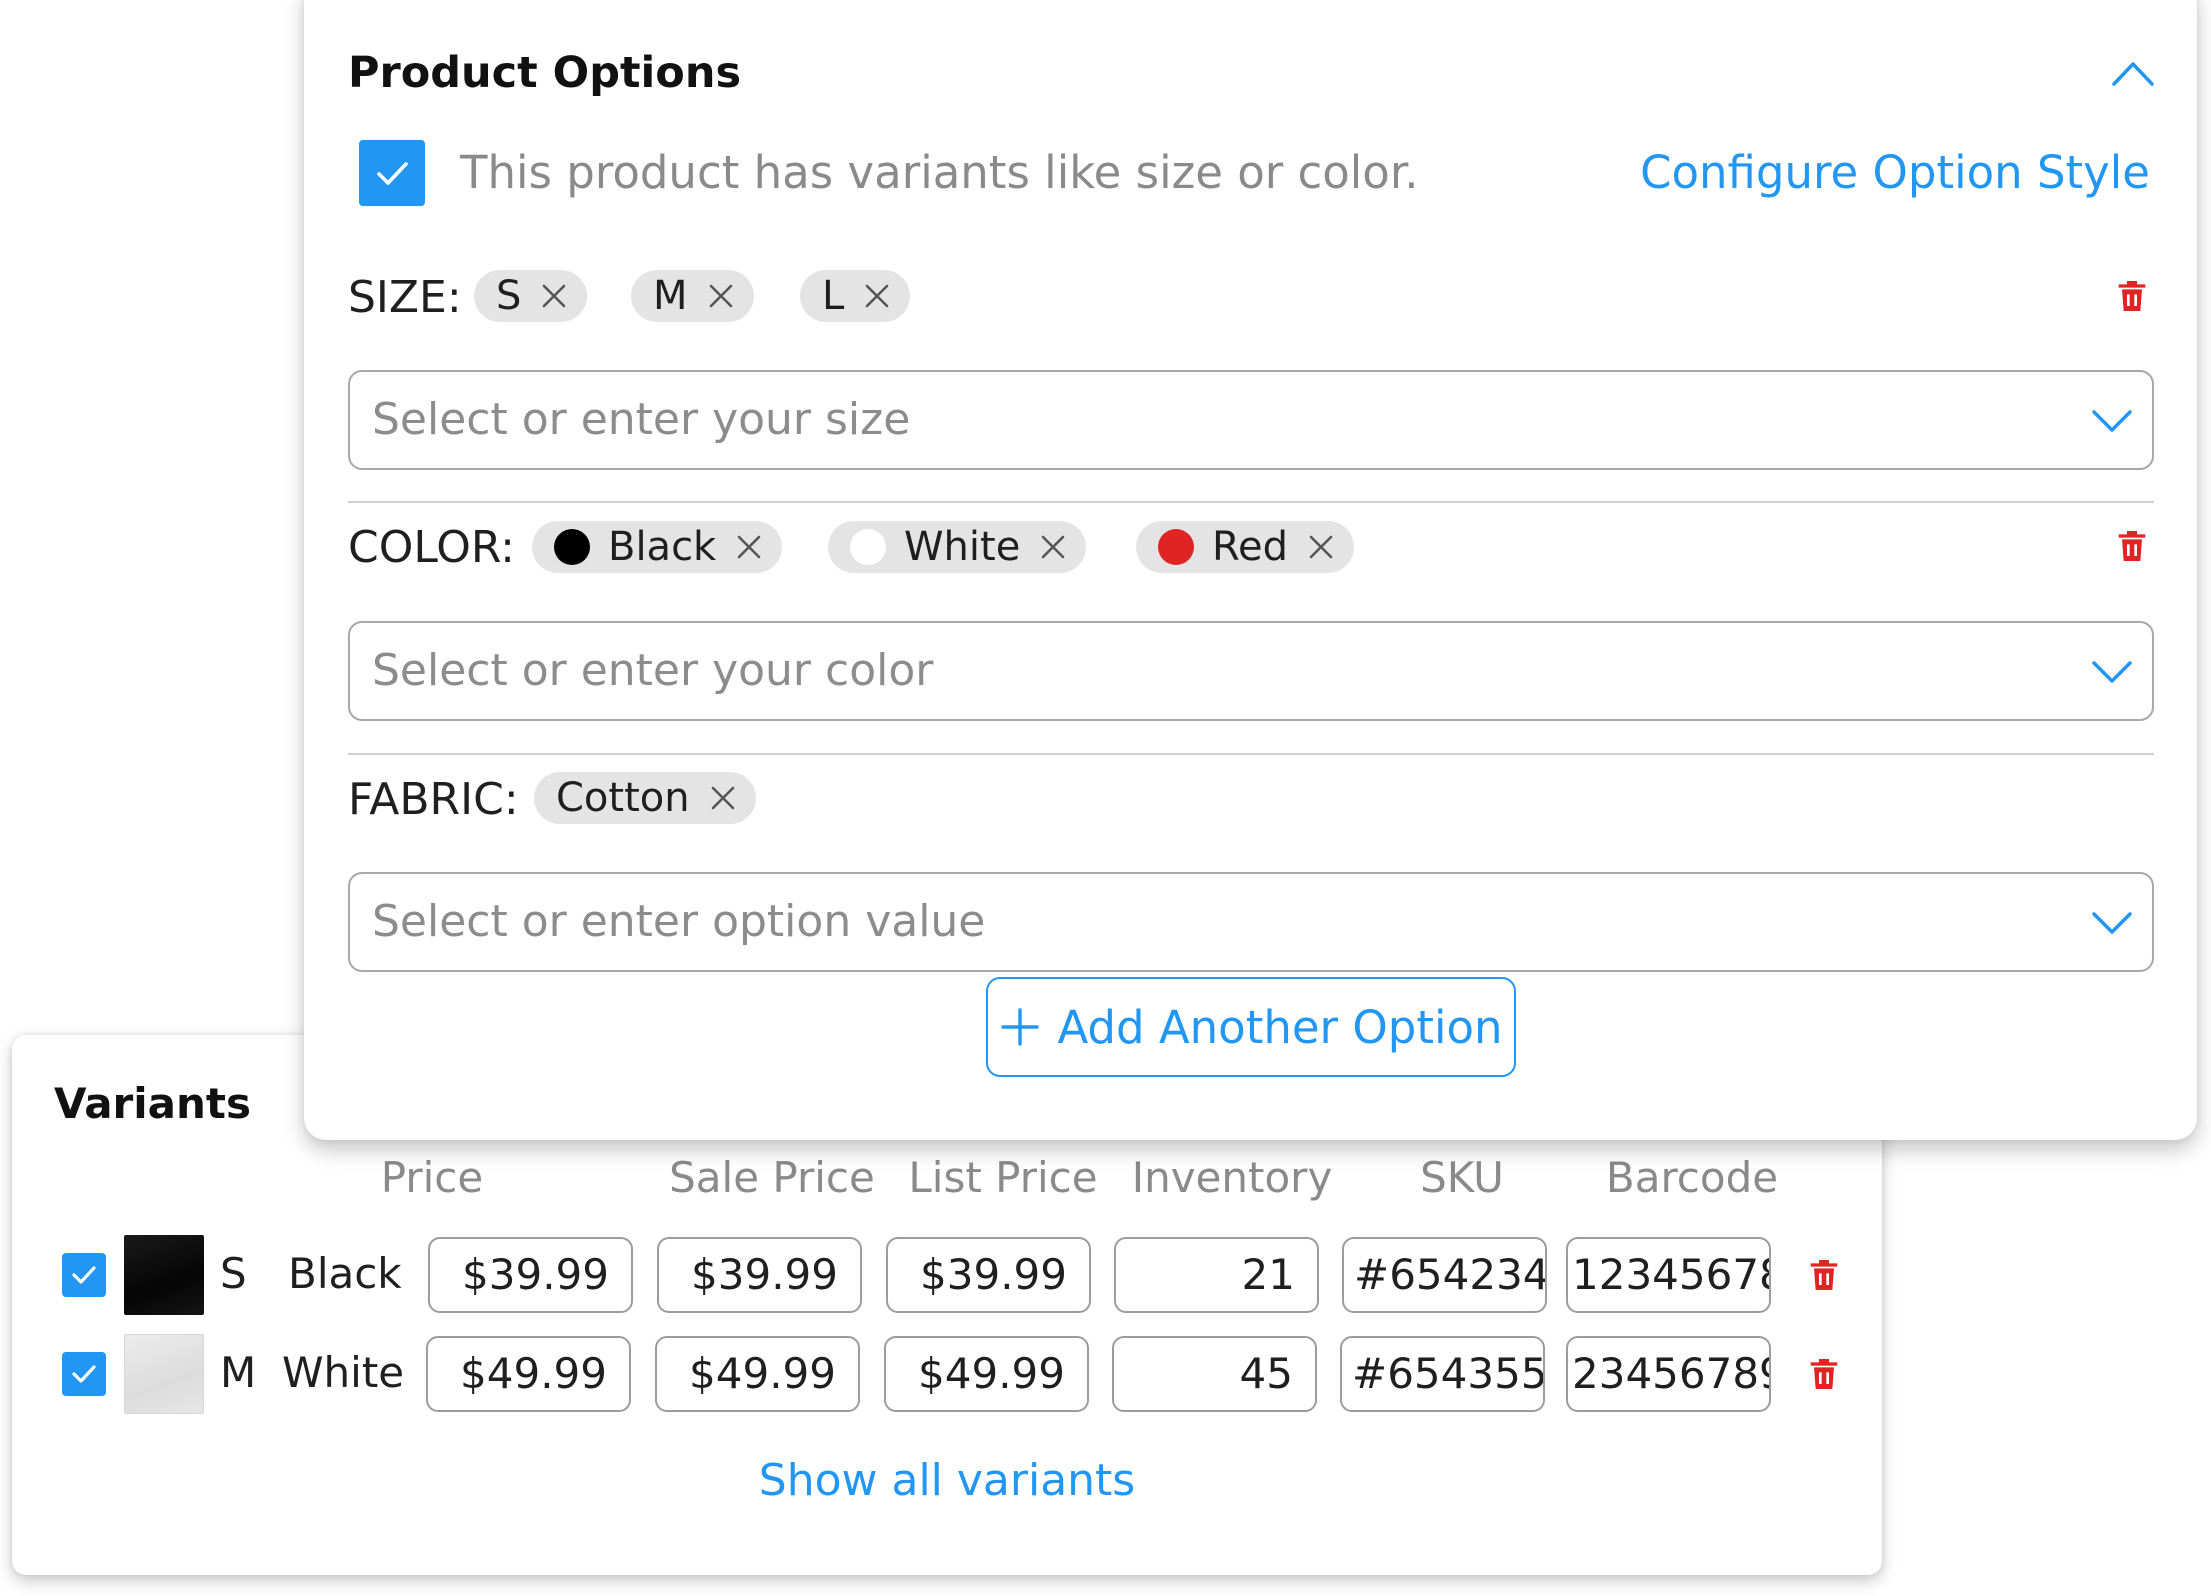  What do you see at coordinates (528, 1374) in the screenshot?
I see `price-input: $49.99` at bounding box center [528, 1374].